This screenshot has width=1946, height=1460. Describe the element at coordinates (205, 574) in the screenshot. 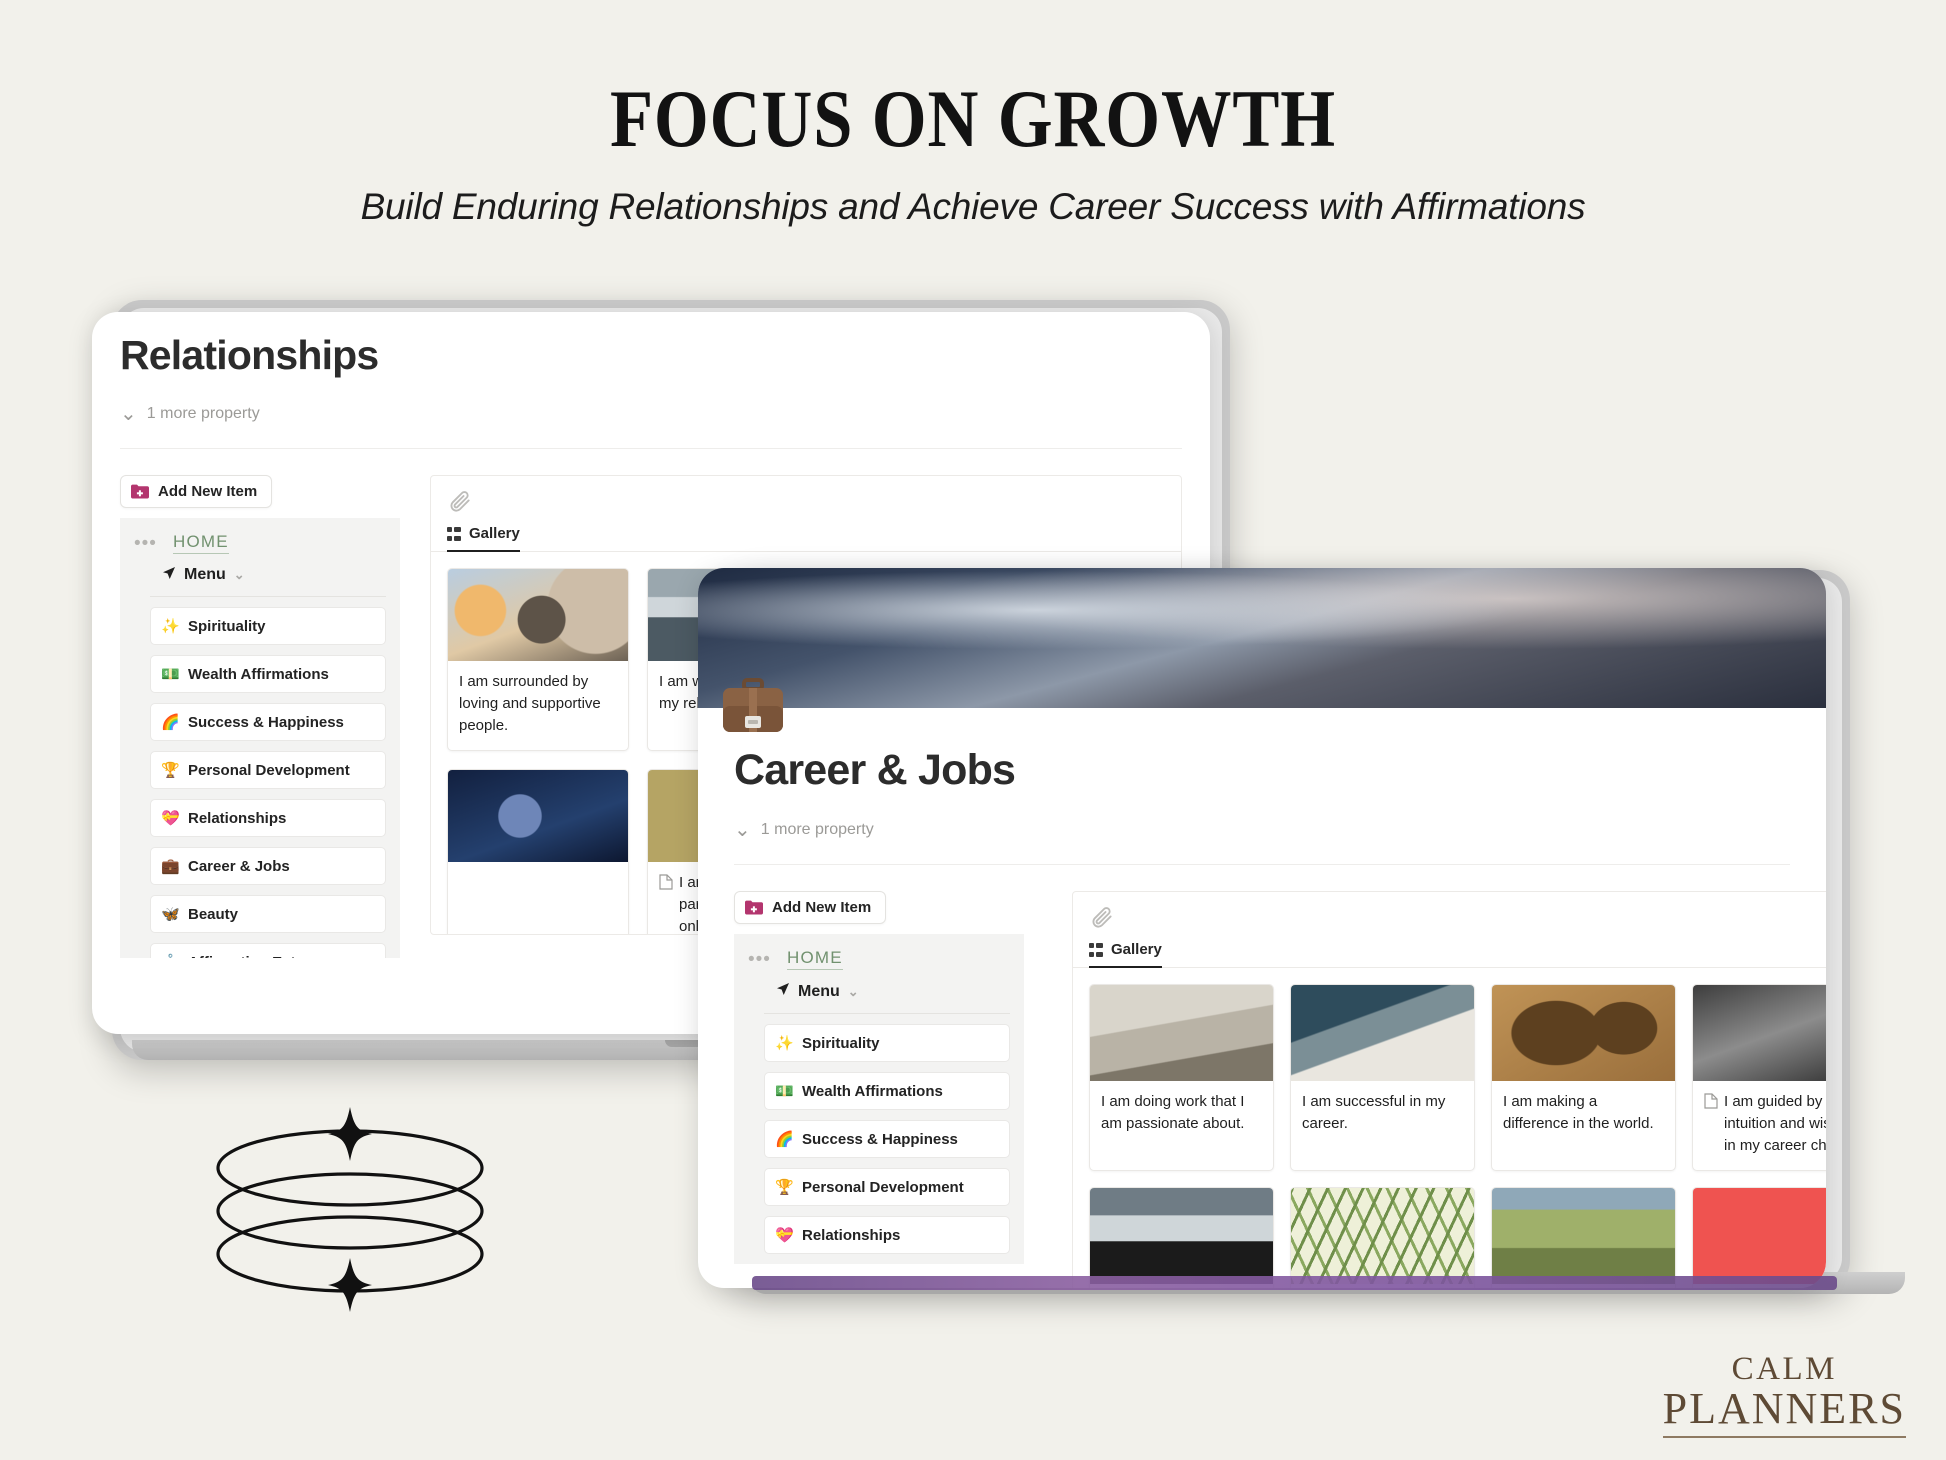

I see `menu-label: Menu` at that location.